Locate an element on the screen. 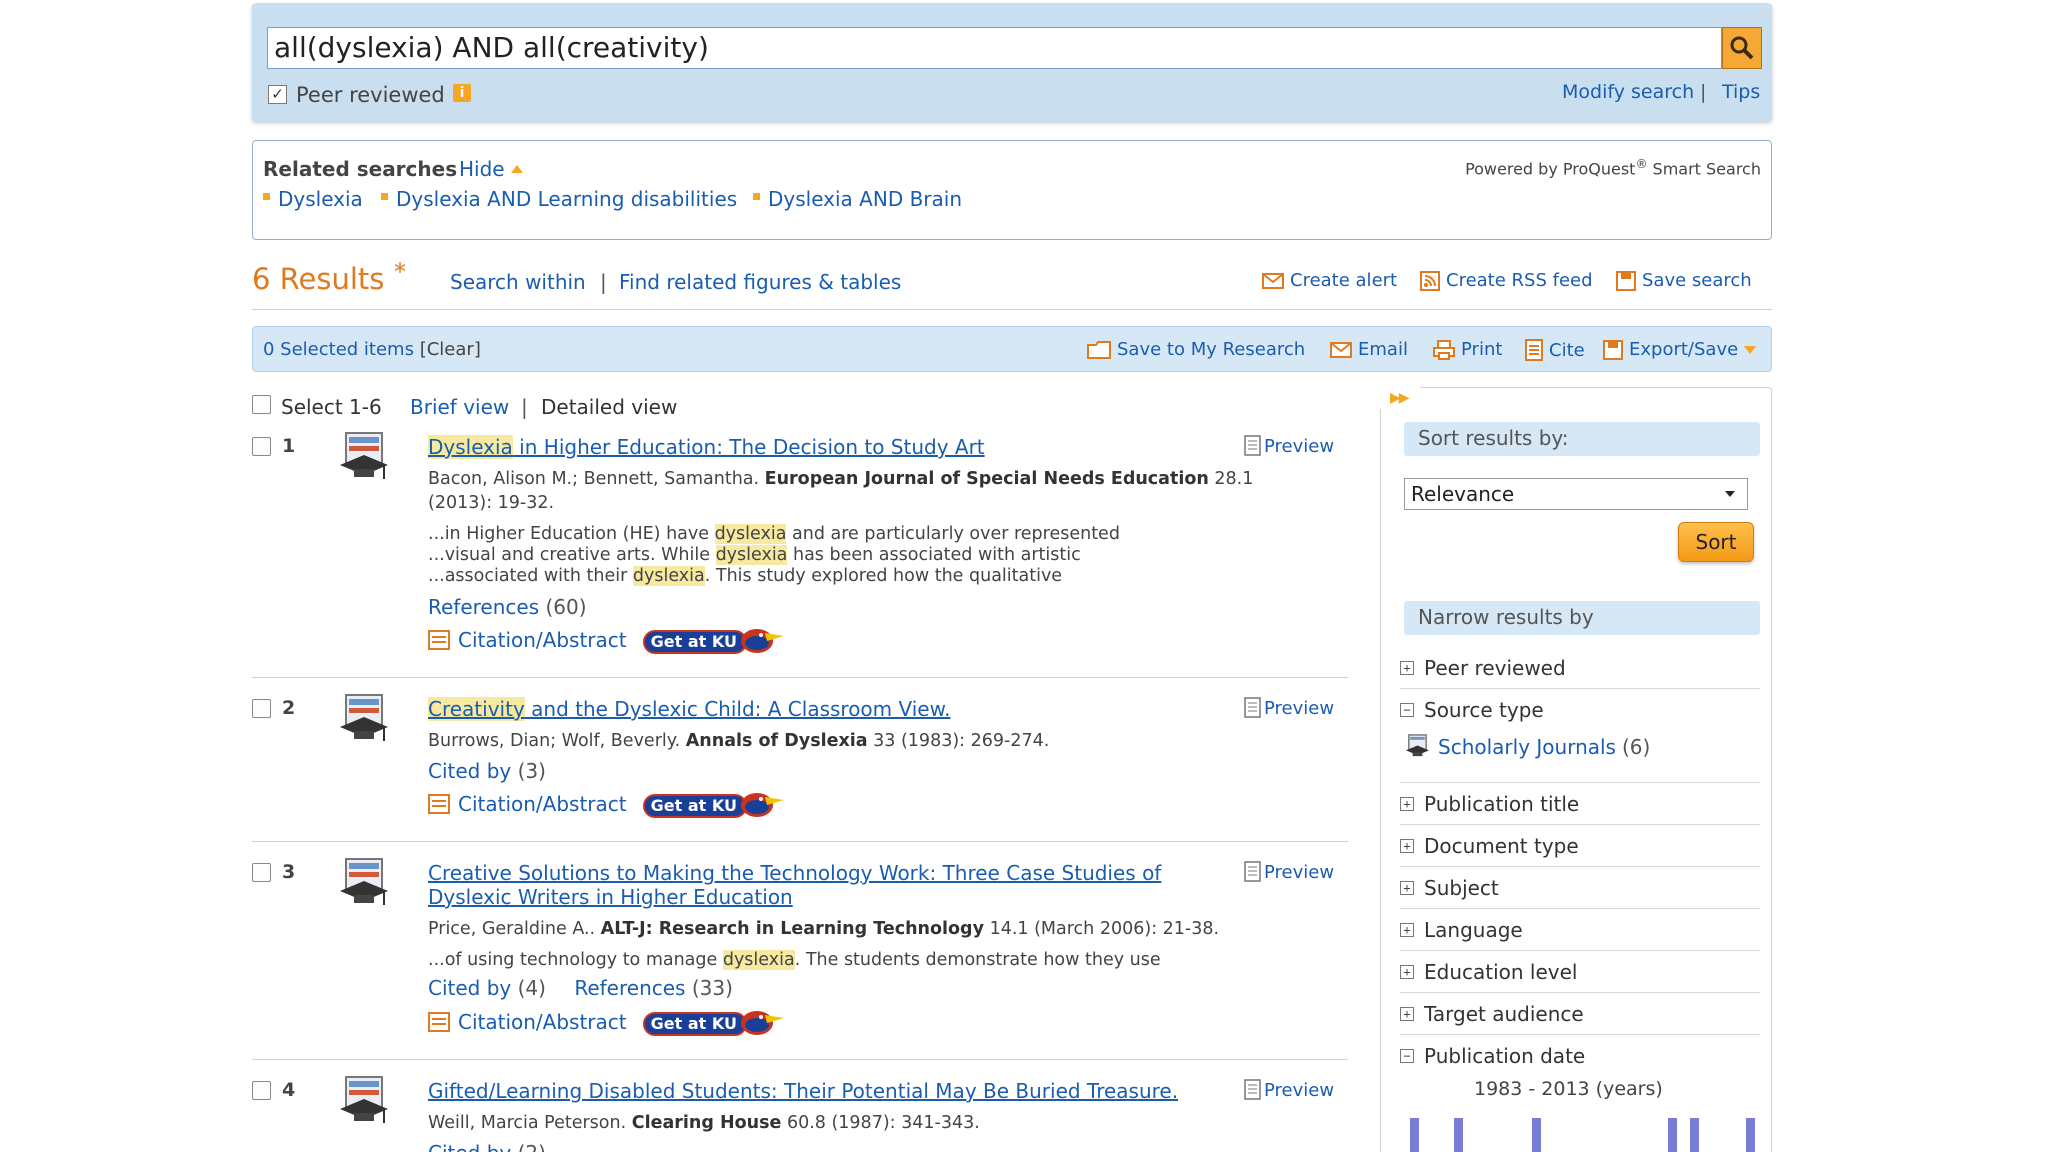 The width and height of the screenshot is (2048, 1152). facet-subject: + Subject is located at coordinates (1580, 888).